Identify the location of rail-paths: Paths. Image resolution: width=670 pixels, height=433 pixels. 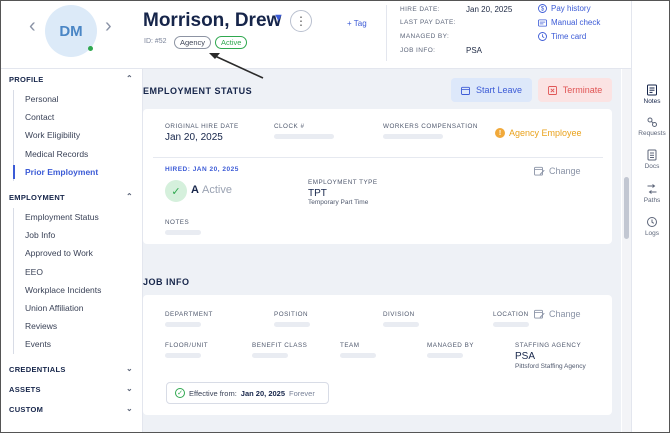
(650, 193).